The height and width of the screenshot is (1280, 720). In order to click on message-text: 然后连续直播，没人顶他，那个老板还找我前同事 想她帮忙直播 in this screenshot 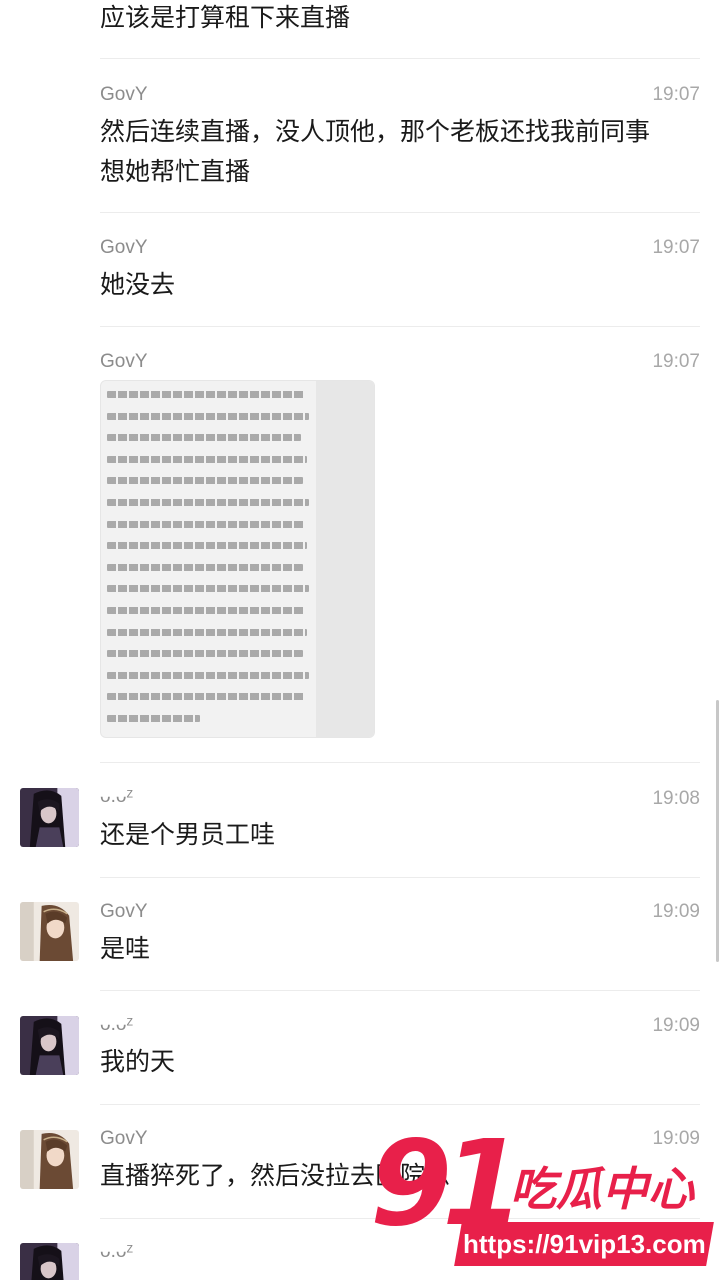, I will do `click(395, 152)`.